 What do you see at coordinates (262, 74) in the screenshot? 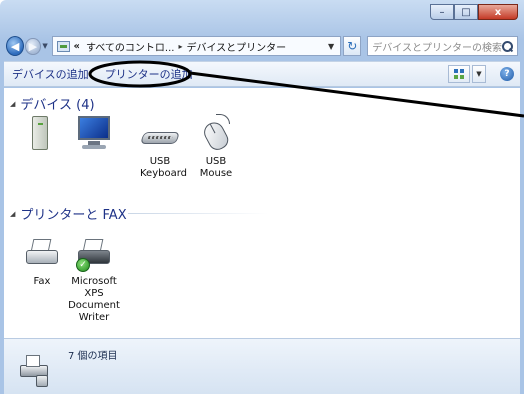
I see `command-bar: デバイスの追加 プリンターの追加 ▼ ?` at bounding box center [262, 74].